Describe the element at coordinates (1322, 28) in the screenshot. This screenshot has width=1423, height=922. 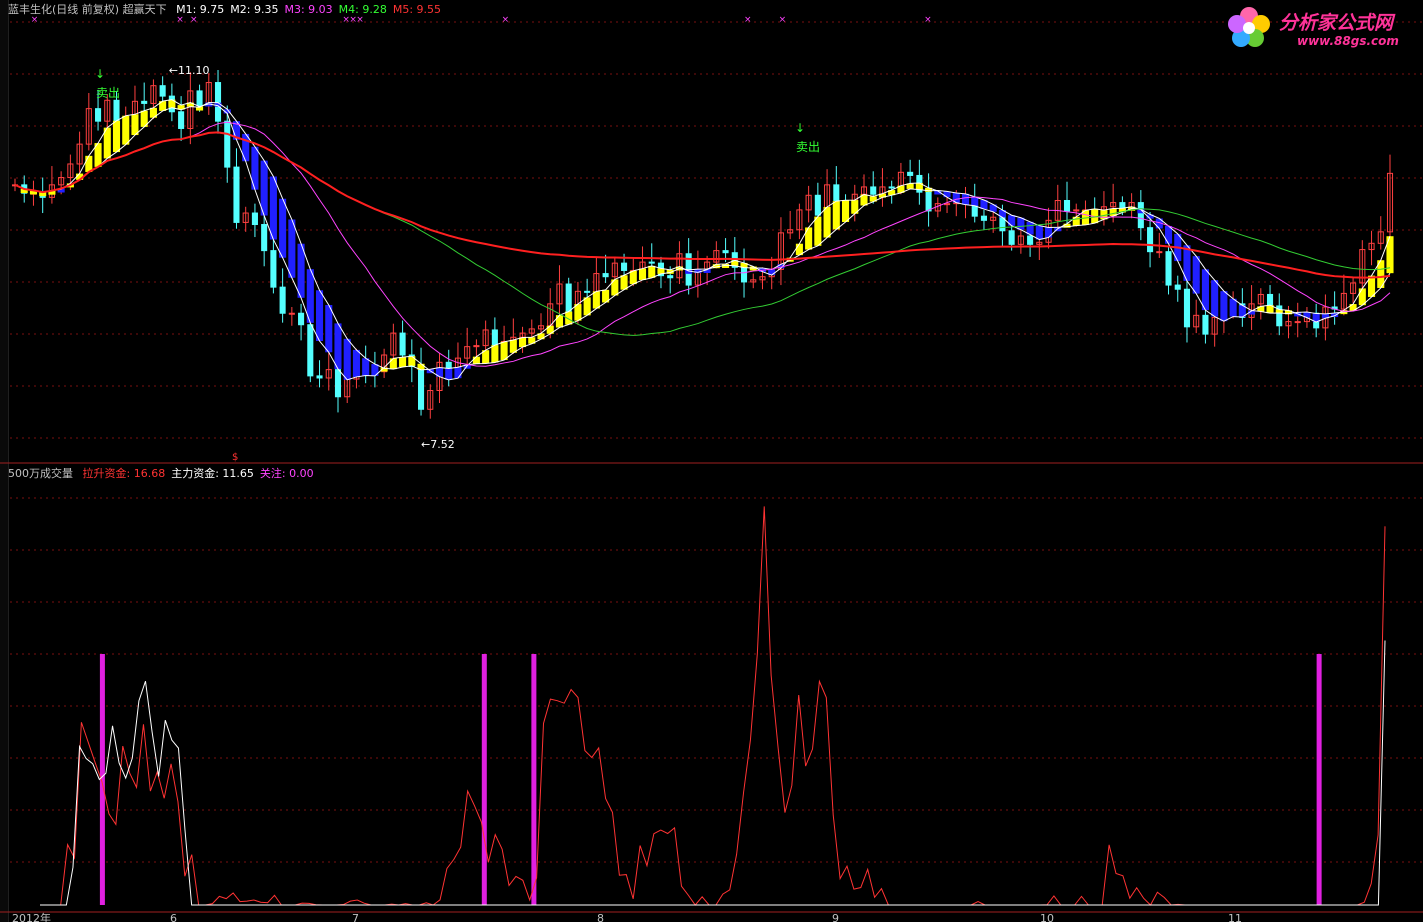
I see `site-logo: 分析家公式网 www.88gs.com` at that location.